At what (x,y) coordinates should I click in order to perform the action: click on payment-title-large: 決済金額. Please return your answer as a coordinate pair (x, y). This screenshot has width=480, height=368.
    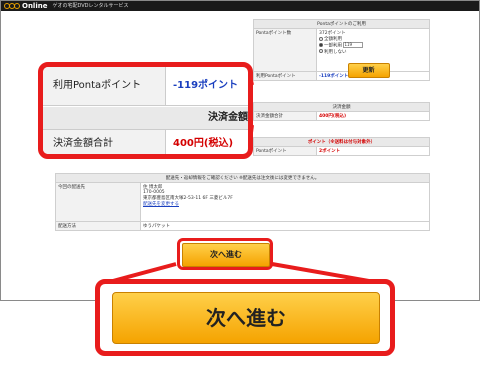
    Looking at the image, I should click on (145, 118).